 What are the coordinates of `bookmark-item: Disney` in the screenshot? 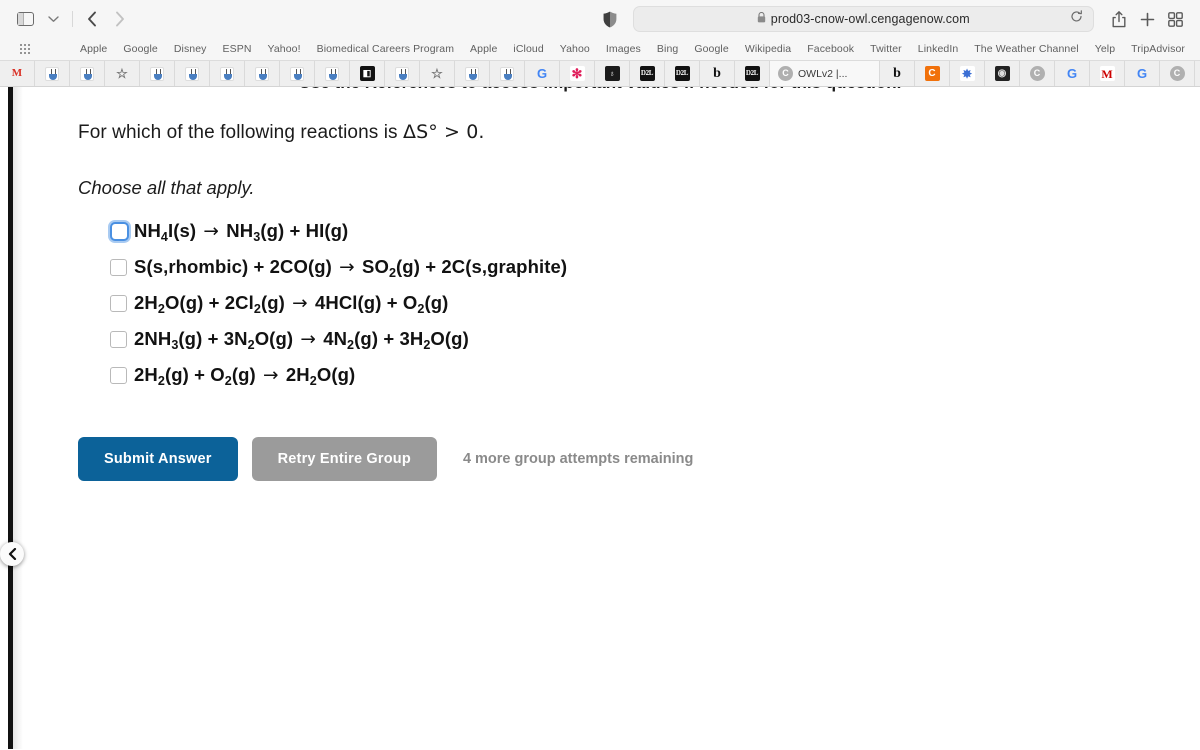 It's located at (190, 49).